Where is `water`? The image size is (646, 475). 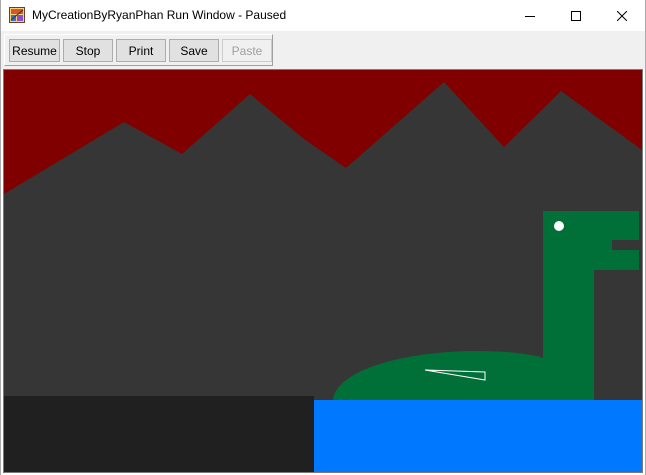
water is located at coordinates (478, 436).